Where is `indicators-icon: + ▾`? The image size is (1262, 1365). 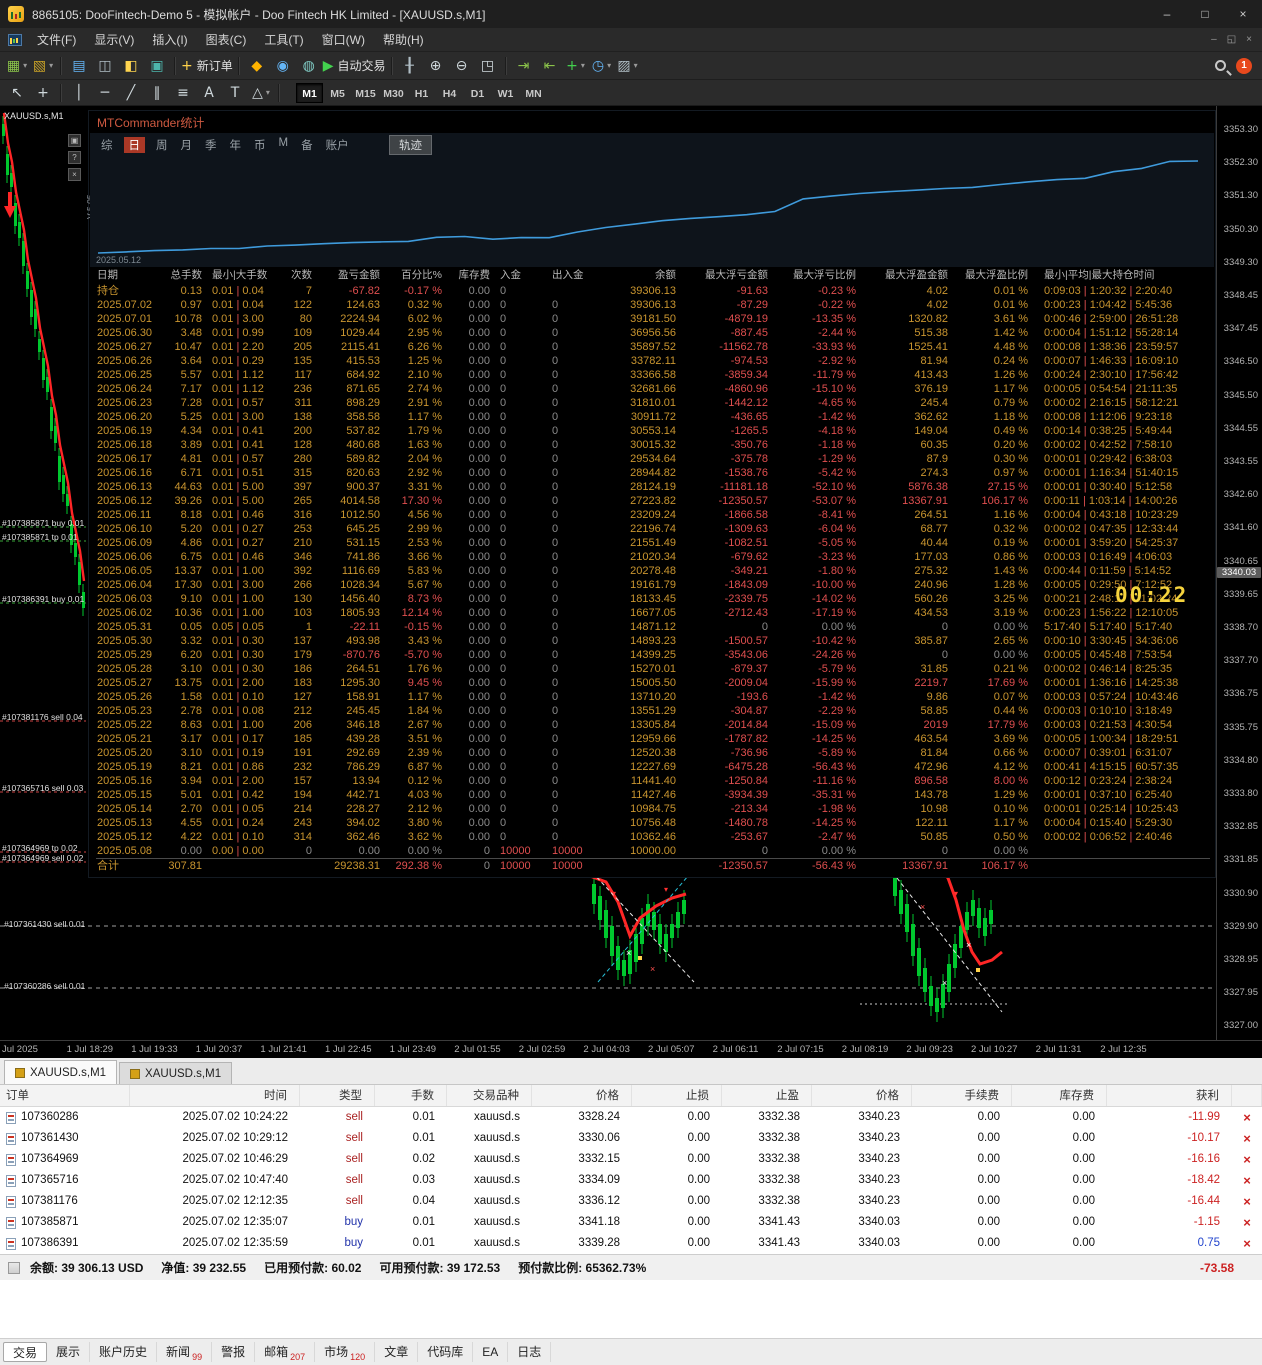
indicators-icon: + ▾ is located at coordinates (576, 66).